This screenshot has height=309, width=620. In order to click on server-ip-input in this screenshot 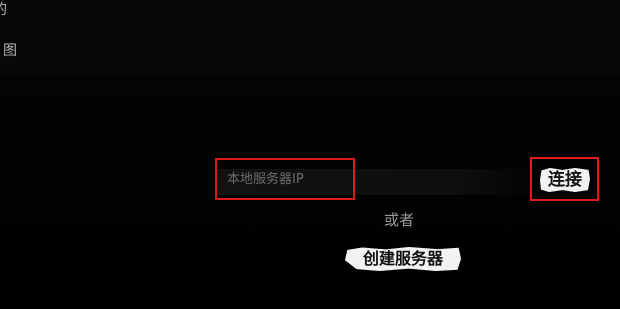, I will do `click(286, 179)`.